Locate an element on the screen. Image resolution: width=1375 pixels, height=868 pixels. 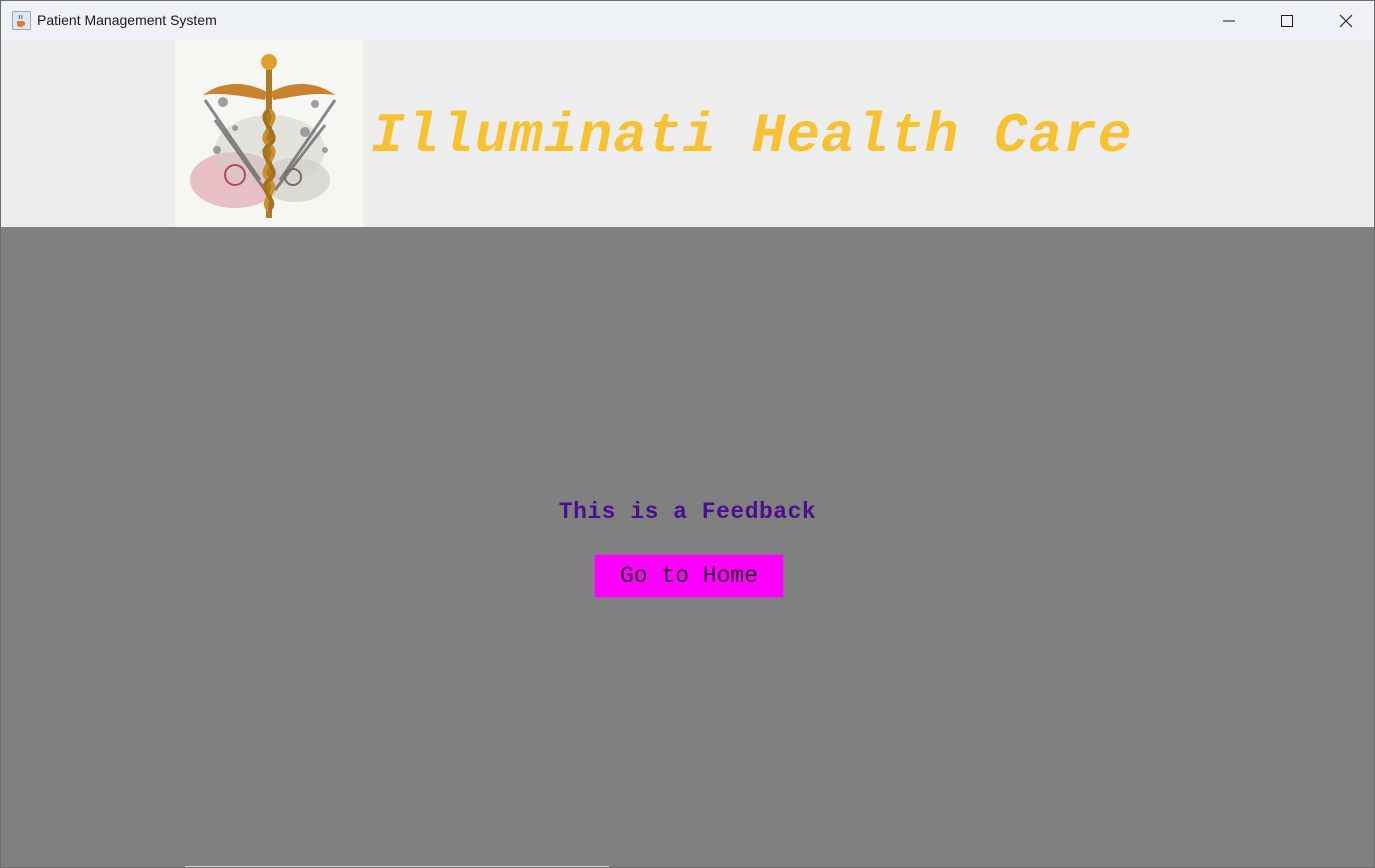
window-title: Patient Management System is located at coordinates (127, 20).